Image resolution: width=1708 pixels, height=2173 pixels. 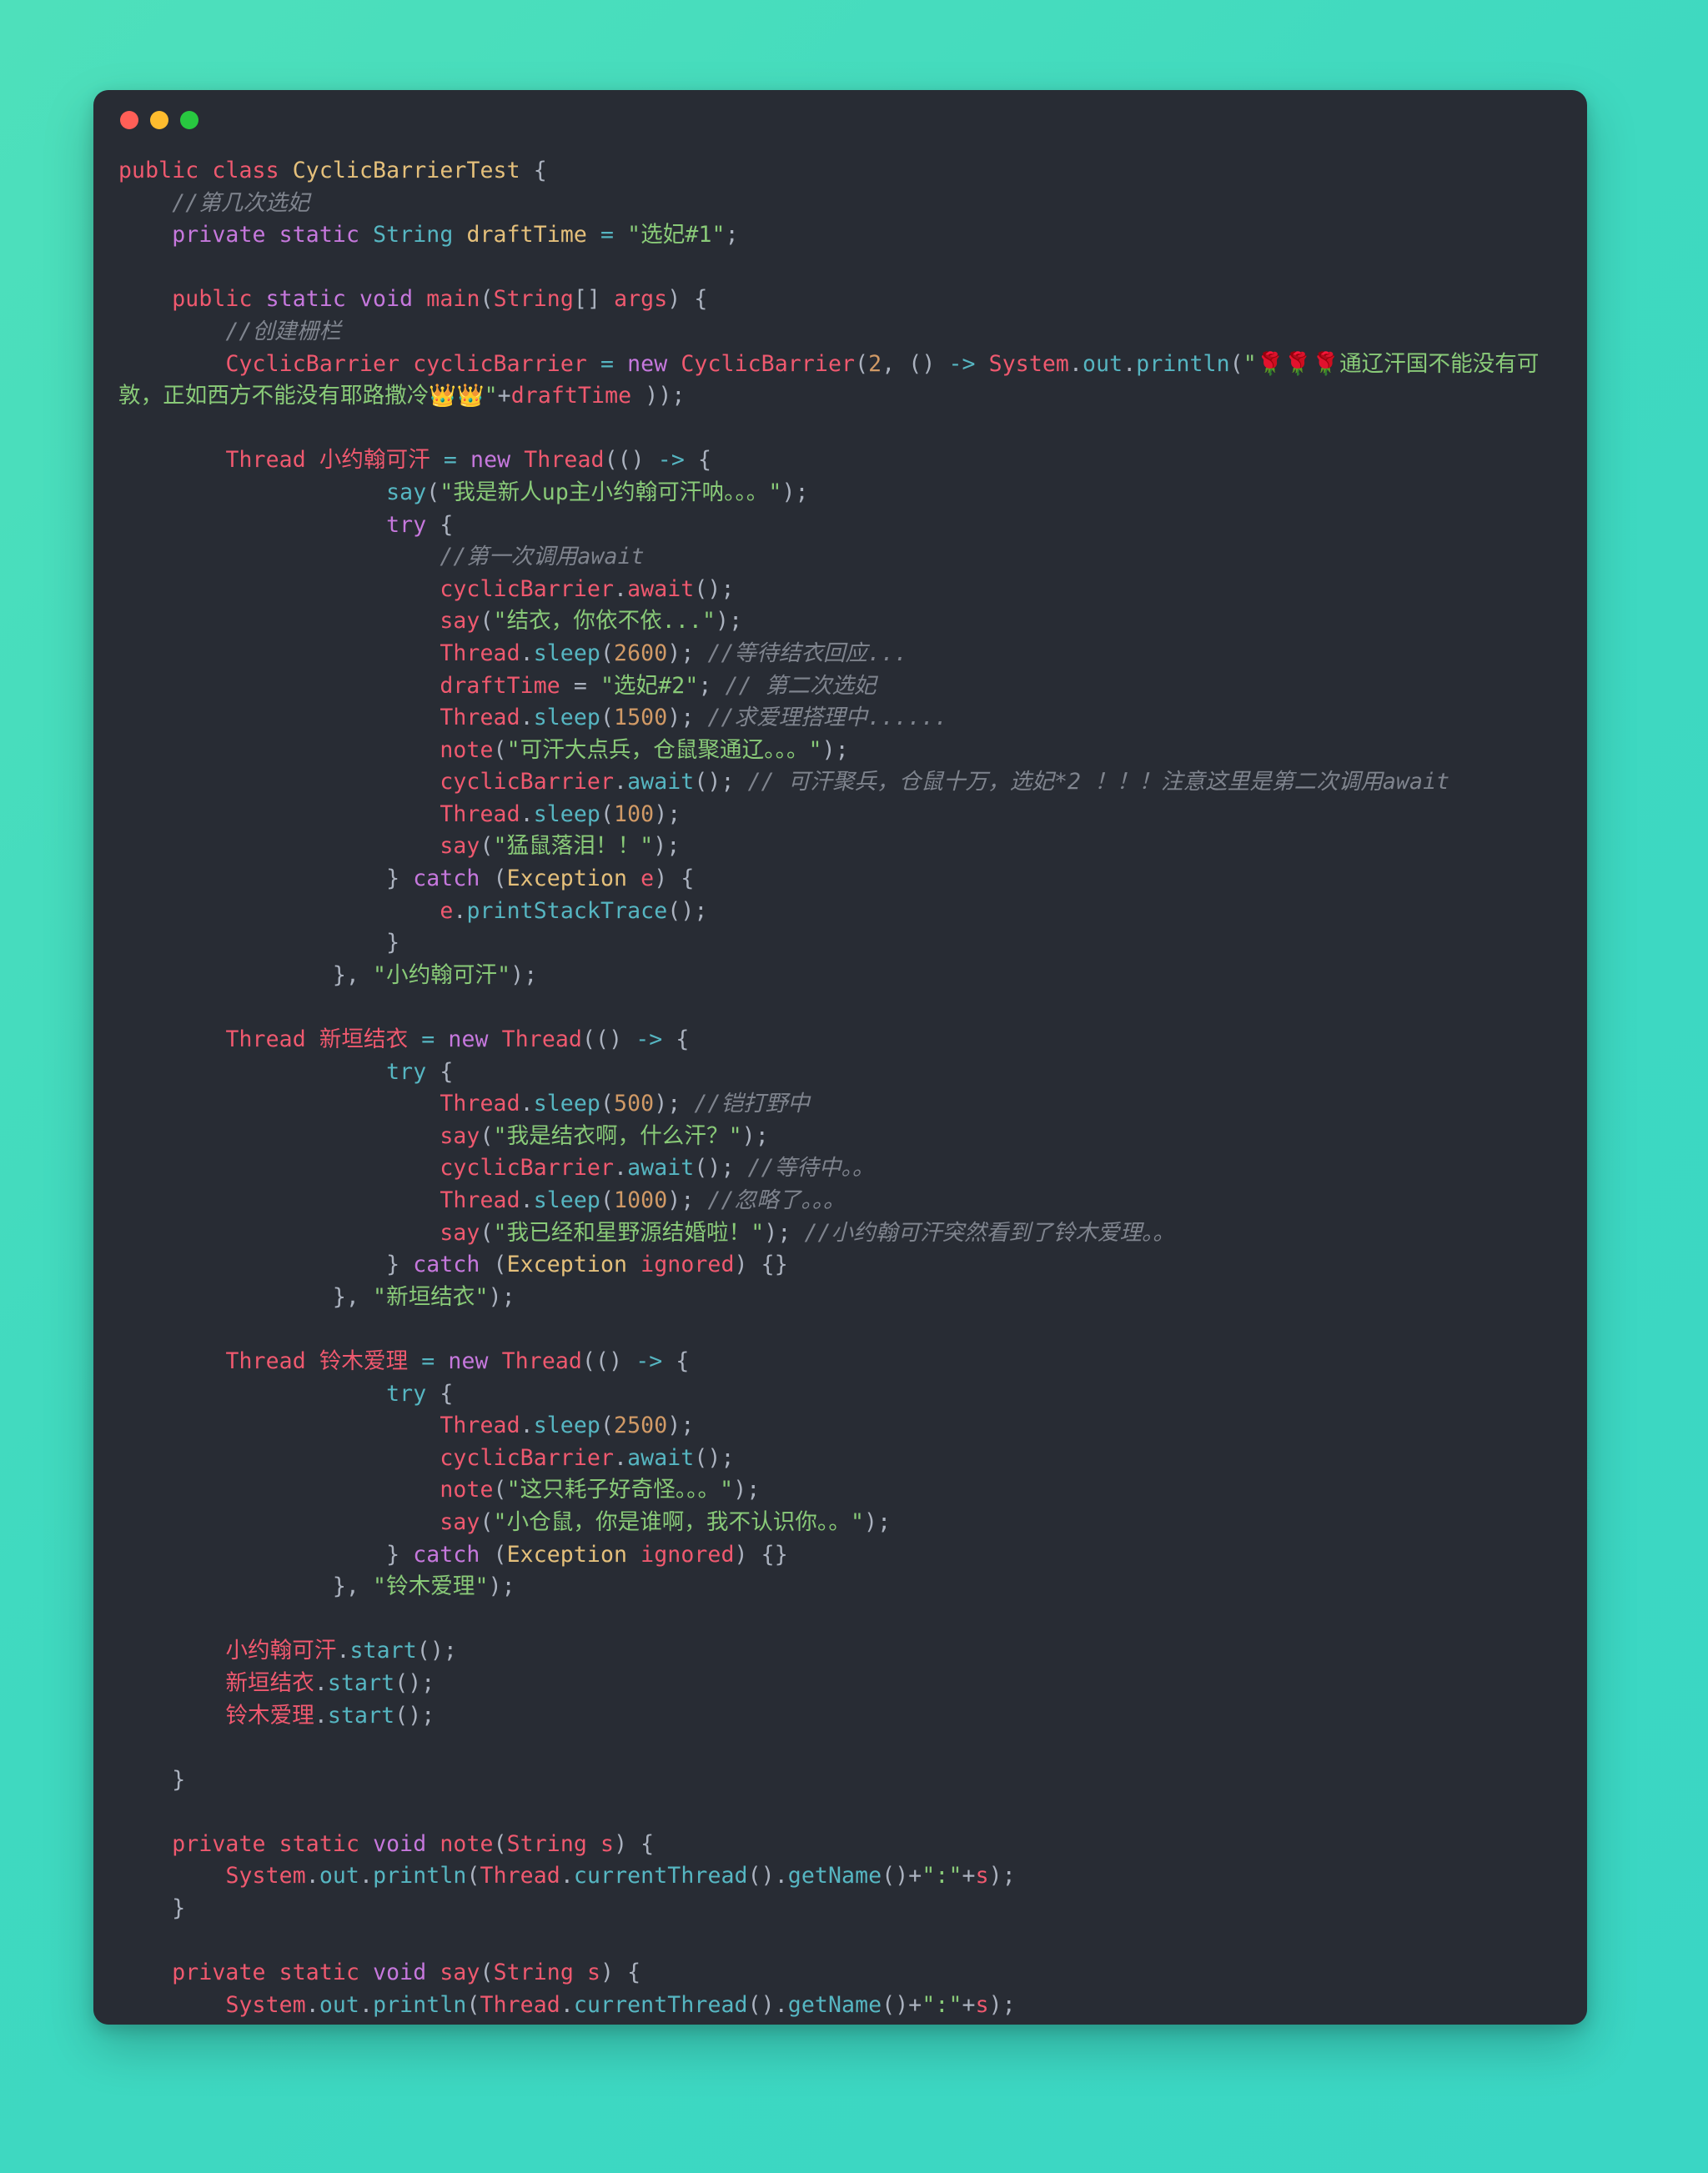 I want to click on code-line: try {, so click(x=285, y=525).